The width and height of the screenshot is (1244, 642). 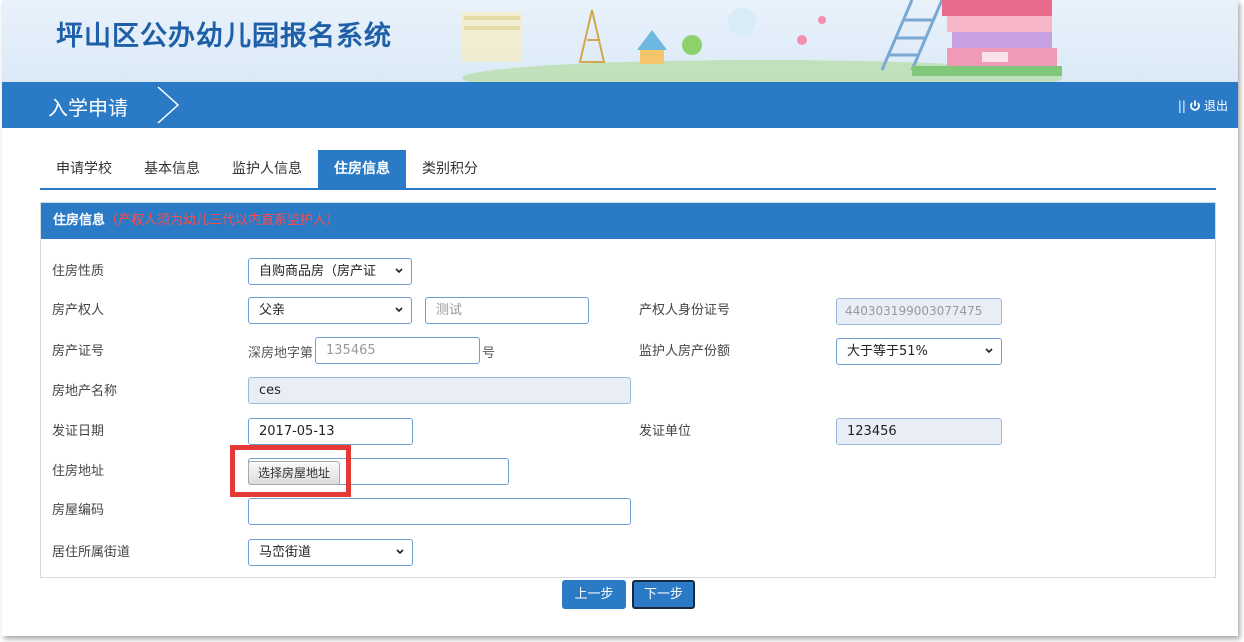 What do you see at coordinates (507, 310) in the screenshot?
I see `owner-name-input: 测试` at bounding box center [507, 310].